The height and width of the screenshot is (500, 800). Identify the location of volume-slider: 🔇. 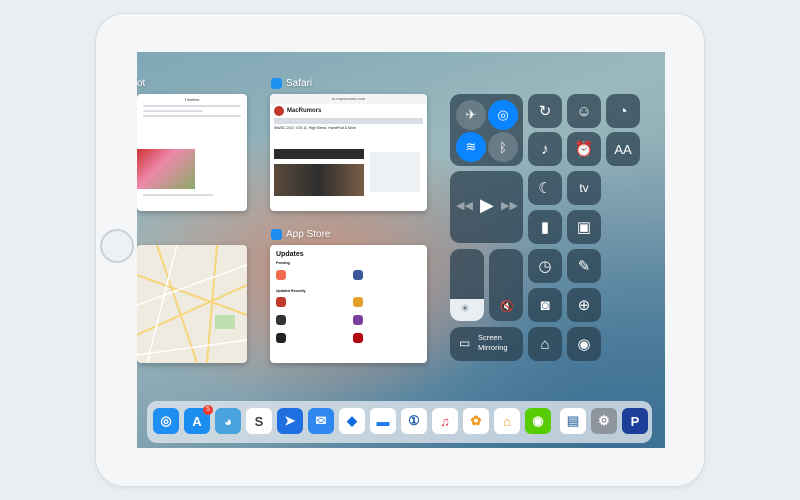
(506, 285).